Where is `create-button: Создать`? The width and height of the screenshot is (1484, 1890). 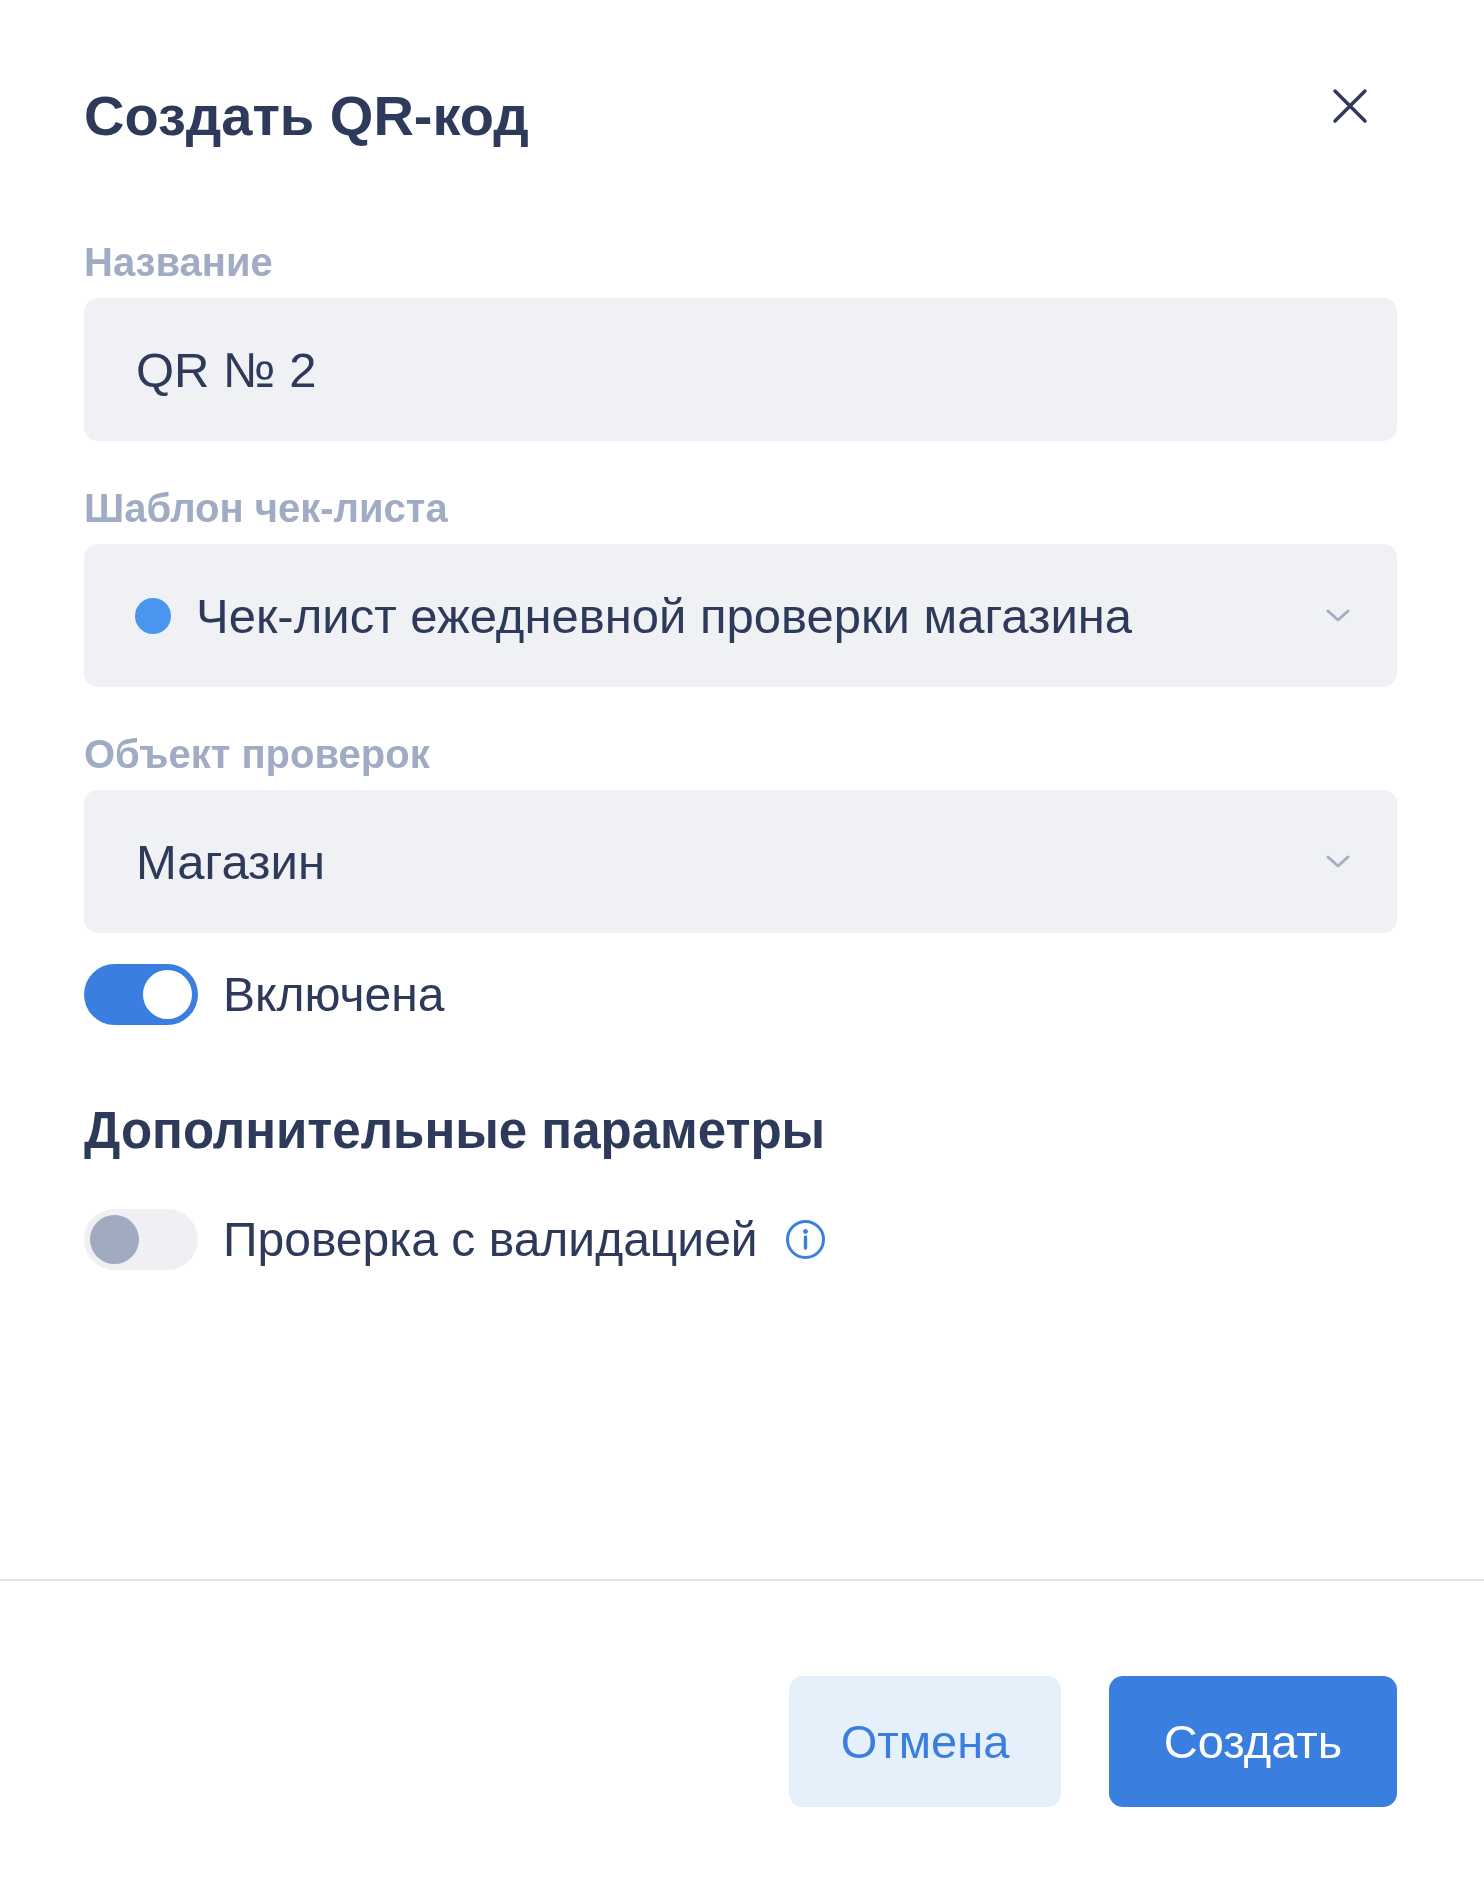
create-button: Создать is located at coordinates (1253, 1741).